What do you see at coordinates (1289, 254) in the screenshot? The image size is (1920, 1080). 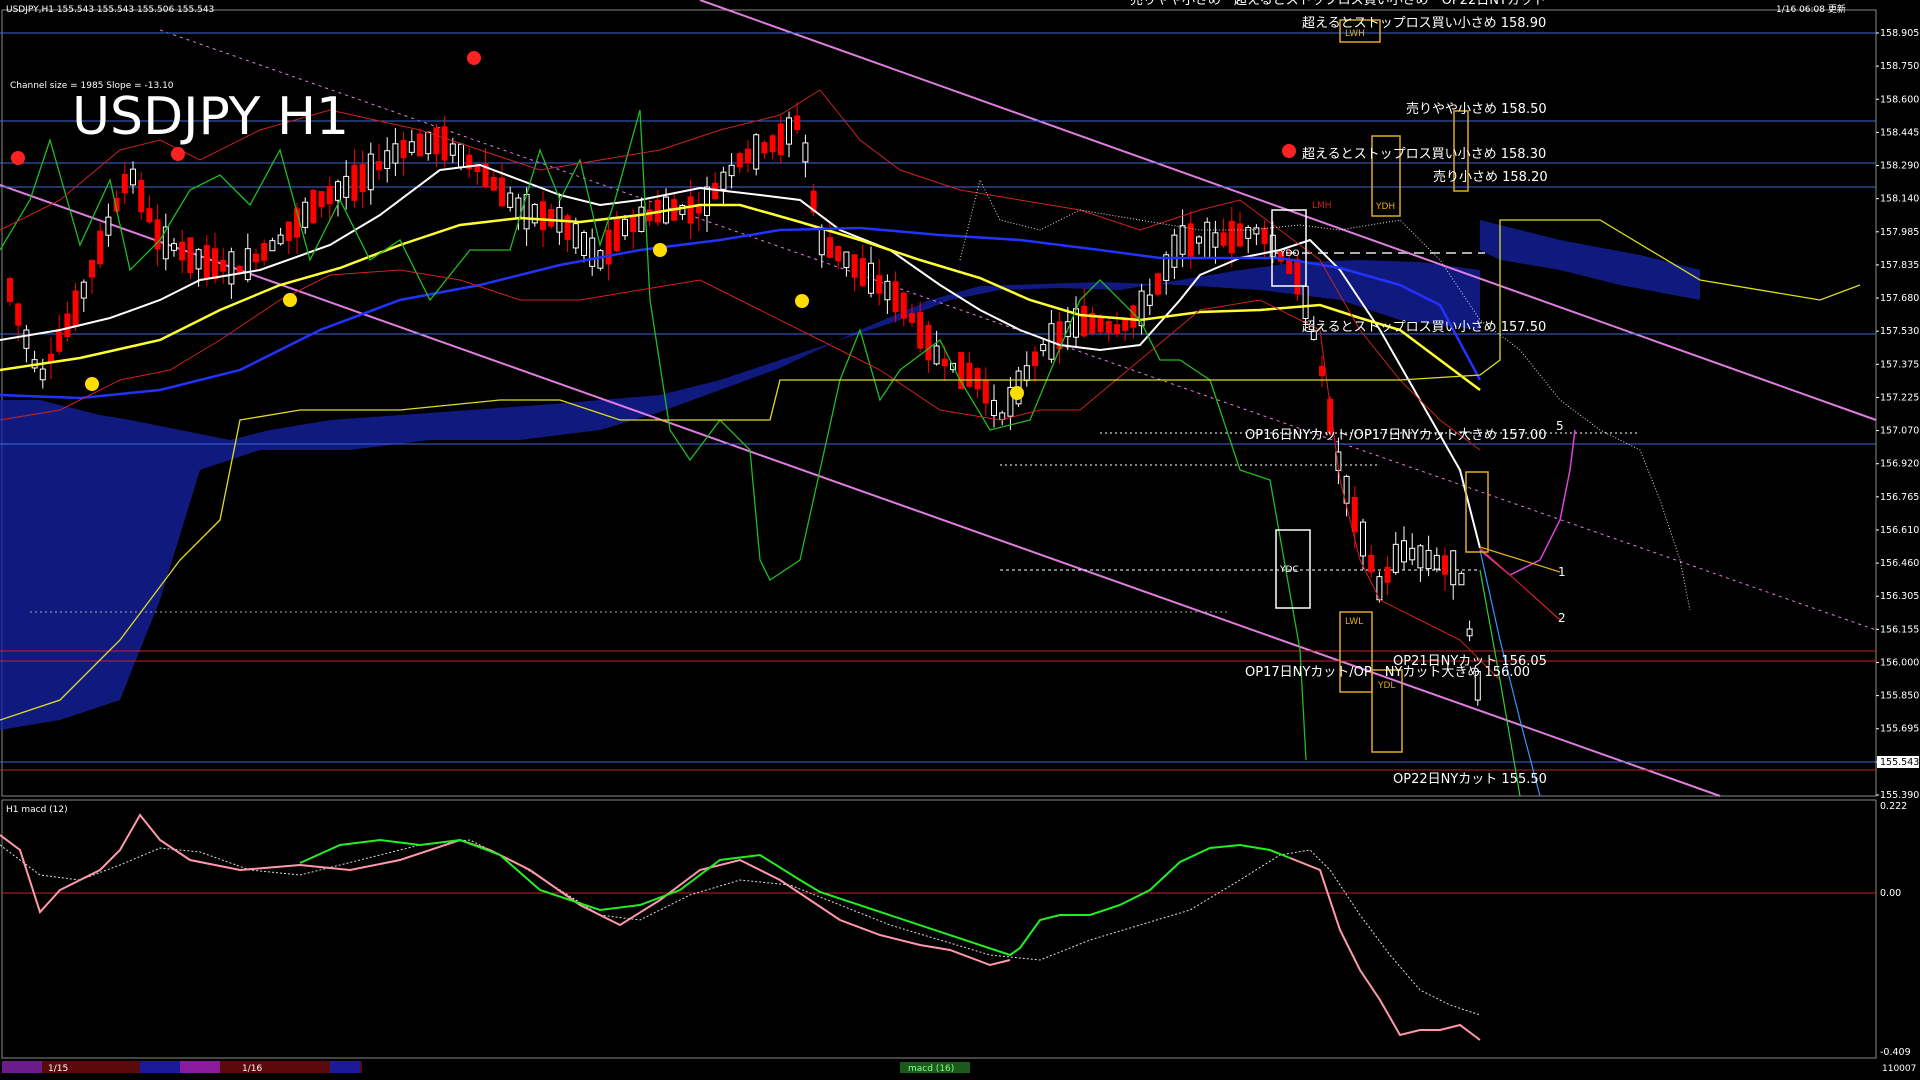 I see `label-ydo: YDO` at bounding box center [1289, 254].